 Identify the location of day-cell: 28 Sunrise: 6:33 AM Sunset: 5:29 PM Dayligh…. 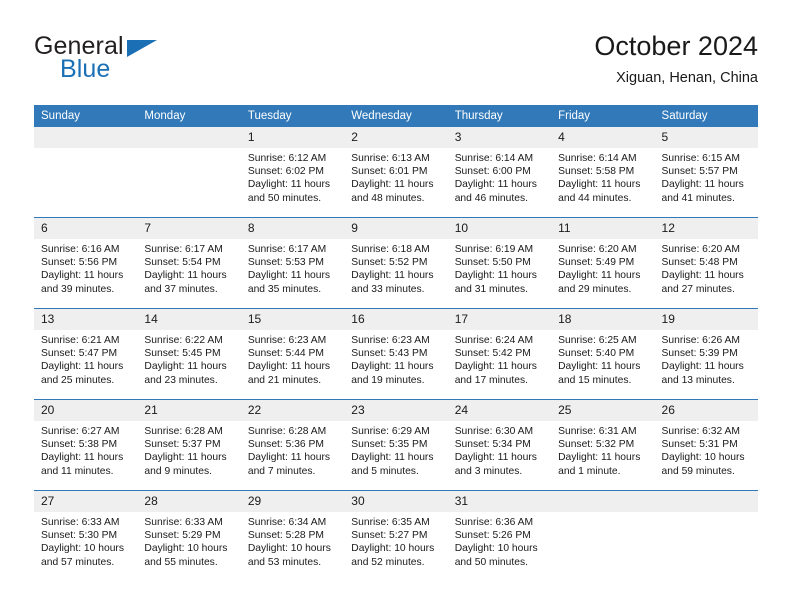
(189, 535).